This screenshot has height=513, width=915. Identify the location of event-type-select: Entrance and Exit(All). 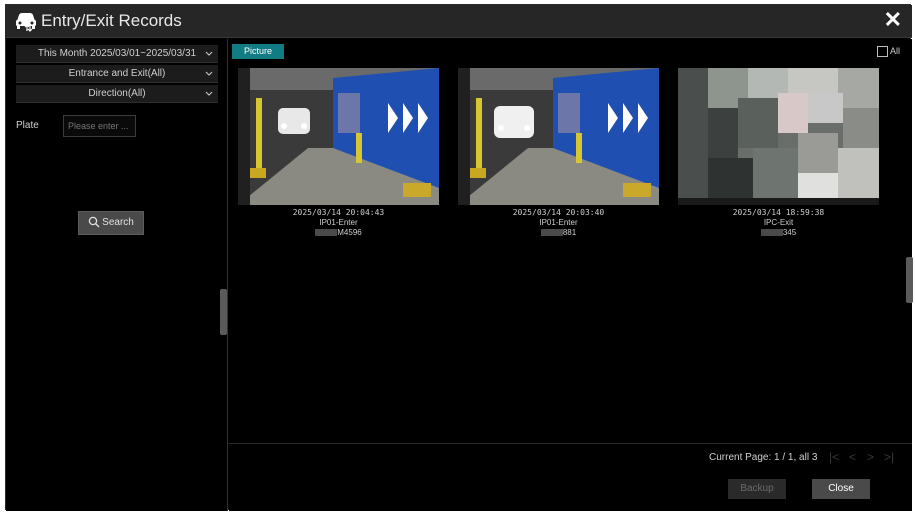
(117, 74).